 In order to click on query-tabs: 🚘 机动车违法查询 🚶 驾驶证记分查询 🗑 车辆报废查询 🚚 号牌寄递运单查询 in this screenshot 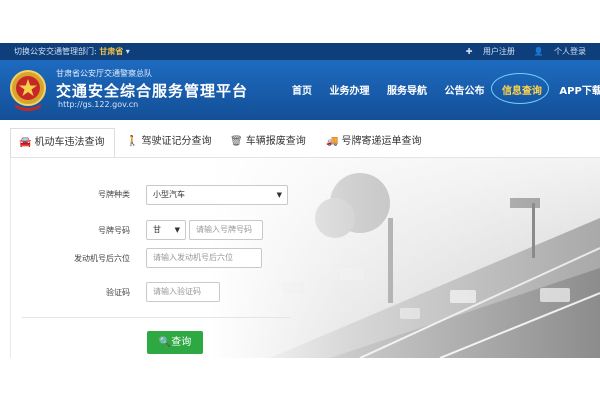, I will do `click(305, 143)`.